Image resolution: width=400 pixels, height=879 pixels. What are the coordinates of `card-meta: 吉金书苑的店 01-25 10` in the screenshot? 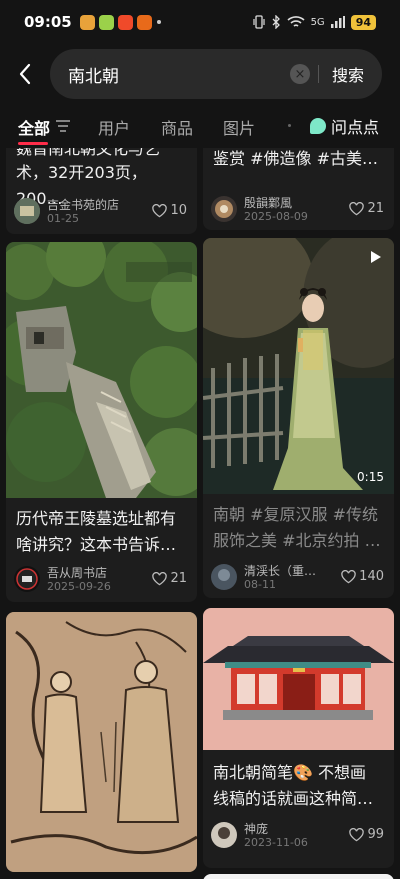 It's located at (101, 211).